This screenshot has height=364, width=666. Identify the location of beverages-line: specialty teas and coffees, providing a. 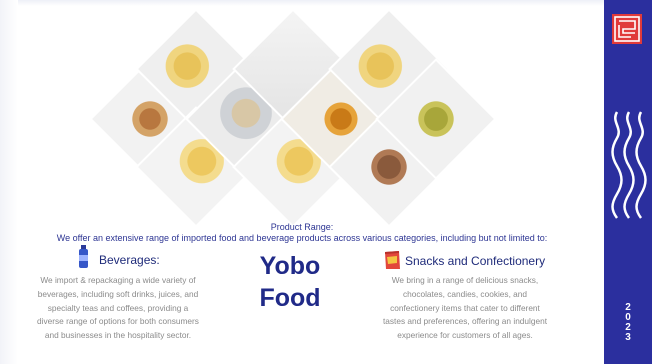
(118, 308).